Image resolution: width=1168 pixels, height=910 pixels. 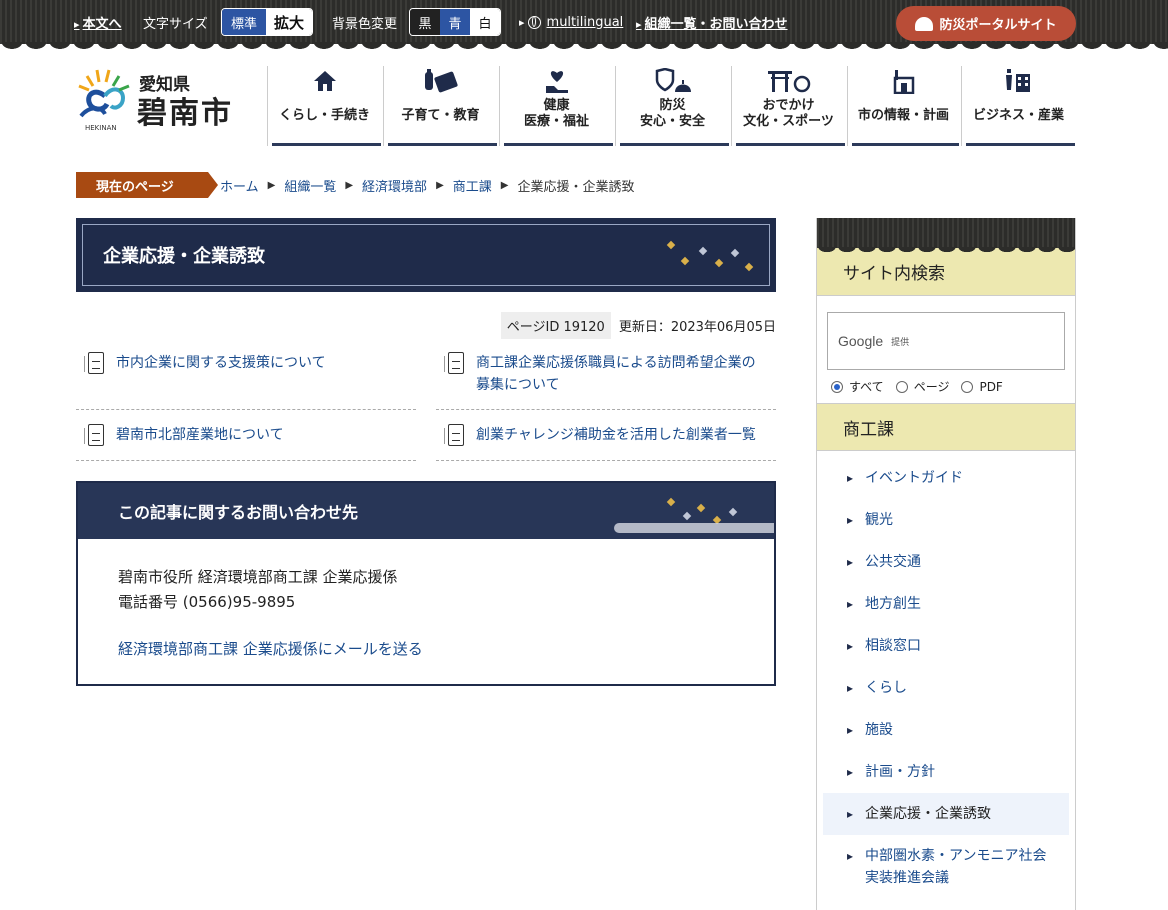 I want to click on related-link-visit-label-2: 募集について, so click(x=518, y=385).